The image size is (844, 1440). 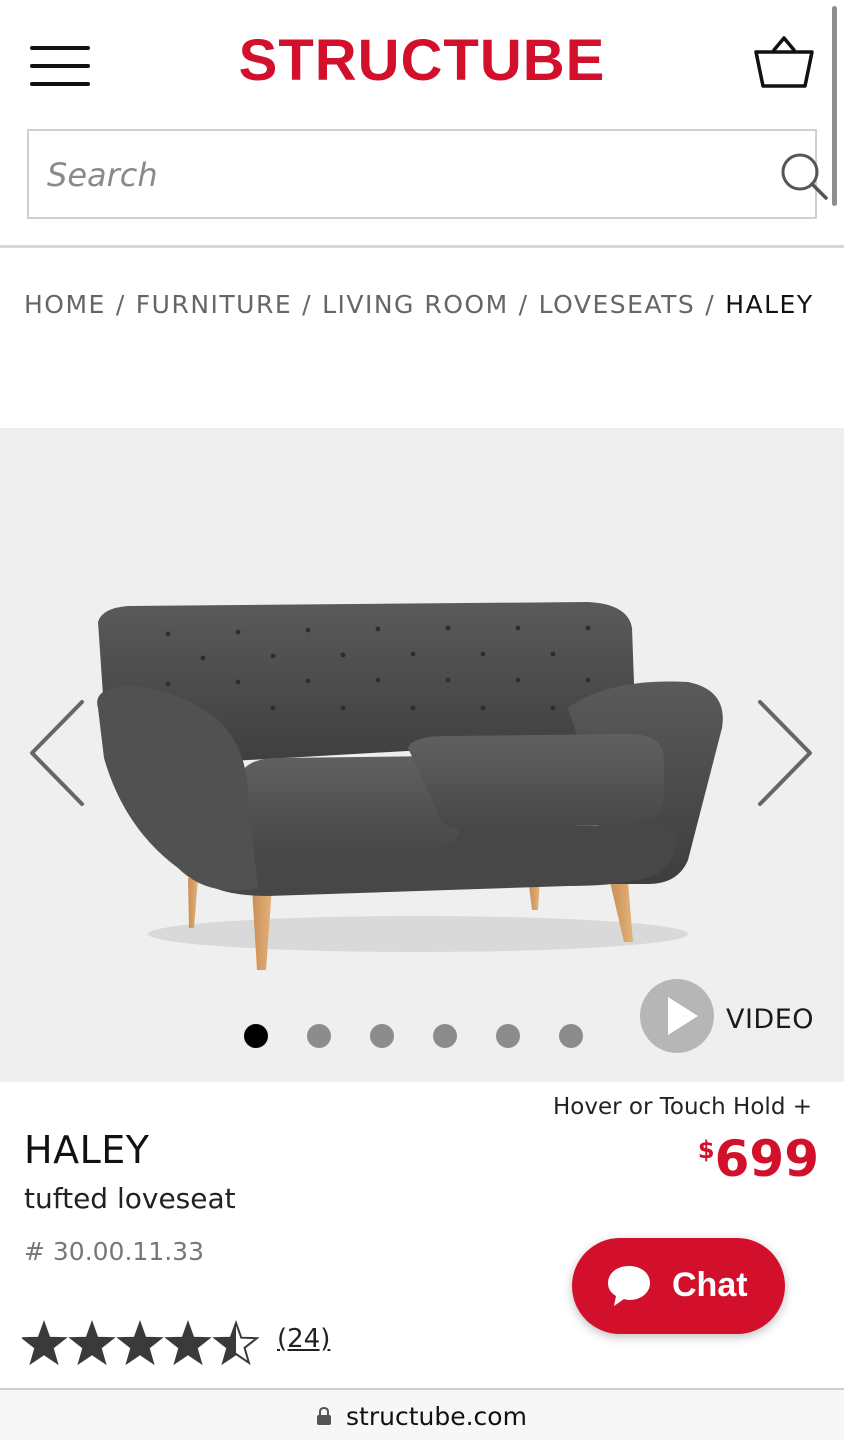 What do you see at coordinates (114, 1251) in the screenshot?
I see `product-sku: # 30.00.11.33` at bounding box center [114, 1251].